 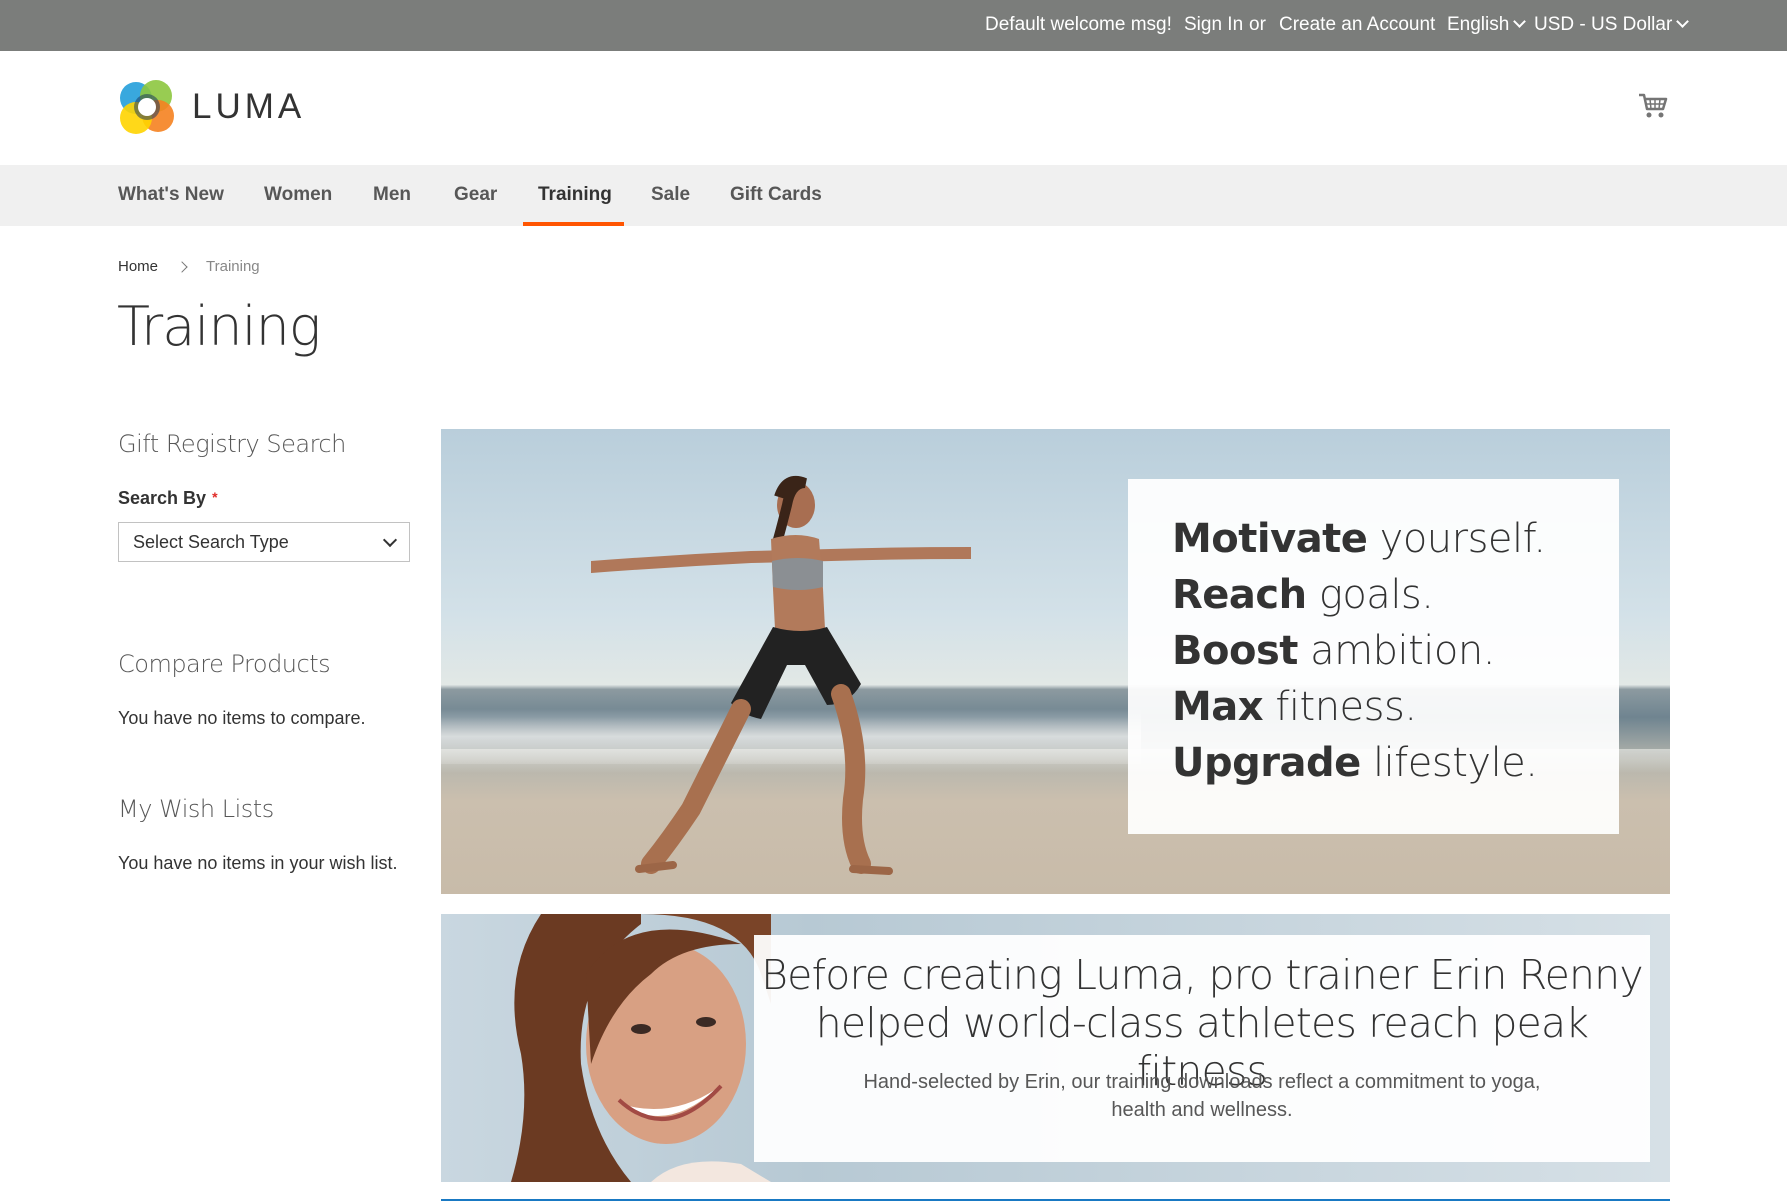 What do you see at coordinates (171, 195) in the screenshot?
I see `nav-item-whats-new: What's New` at bounding box center [171, 195].